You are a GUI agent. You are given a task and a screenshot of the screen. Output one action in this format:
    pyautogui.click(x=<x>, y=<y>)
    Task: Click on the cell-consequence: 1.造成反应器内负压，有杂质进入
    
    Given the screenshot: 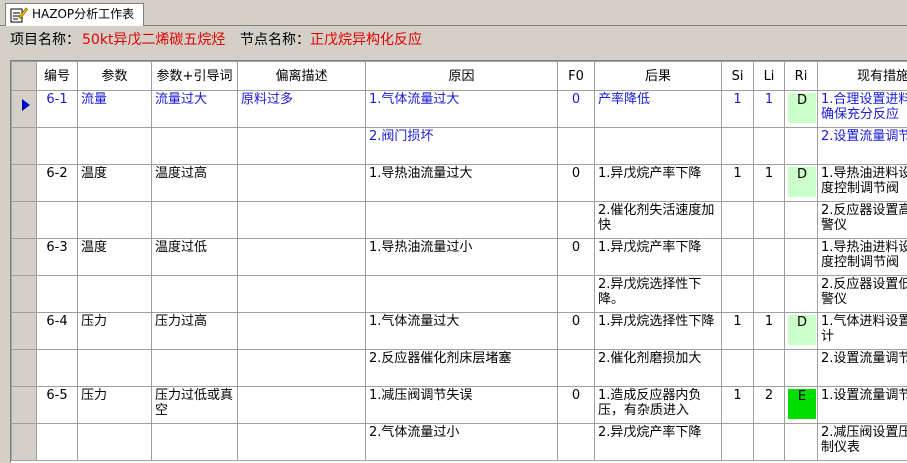 What is the action you would take?
    pyautogui.click(x=658, y=405)
    